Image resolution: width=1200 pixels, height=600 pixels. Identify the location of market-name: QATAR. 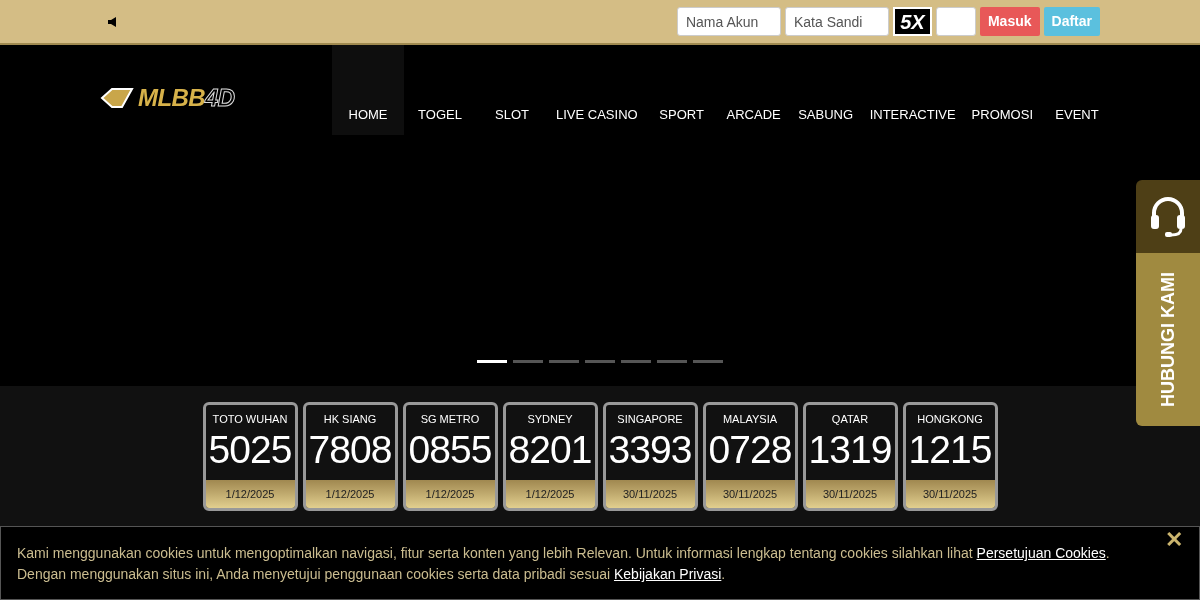
(850, 419).